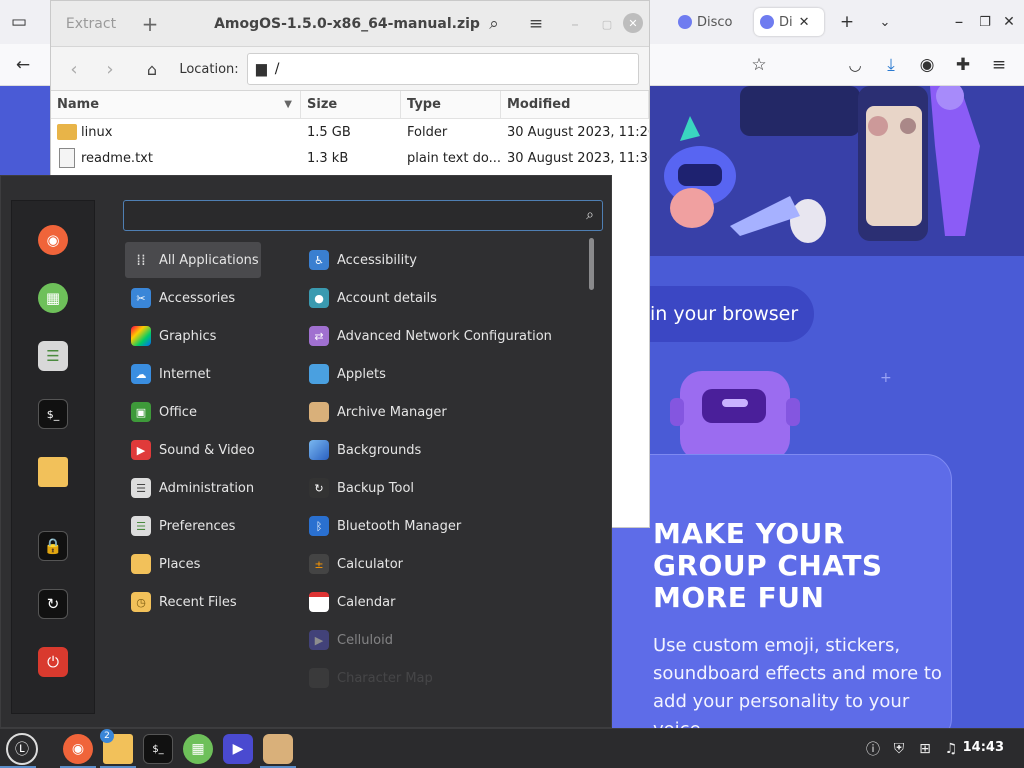 Image resolution: width=1024 pixels, height=768 pixels. Describe the element at coordinates (198, 749) in the screenshot. I see `software-manager-taskbar-icon: ▦` at that location.